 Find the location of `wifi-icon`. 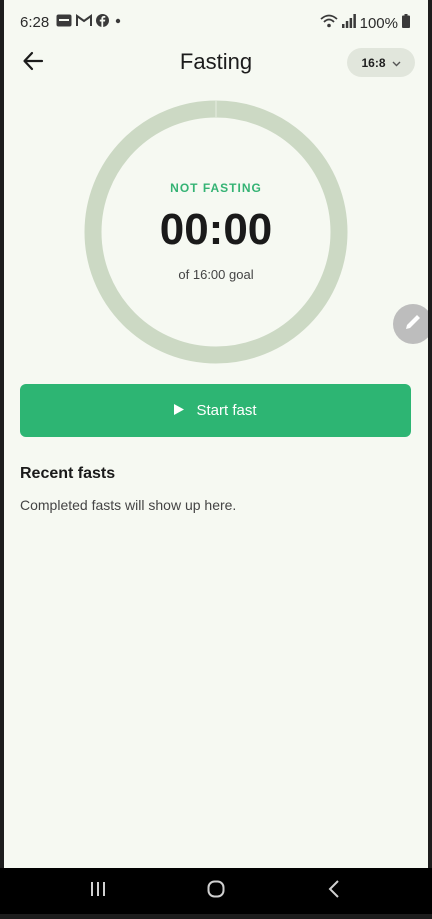

wifi-icon is located at coordinates (329, 23).